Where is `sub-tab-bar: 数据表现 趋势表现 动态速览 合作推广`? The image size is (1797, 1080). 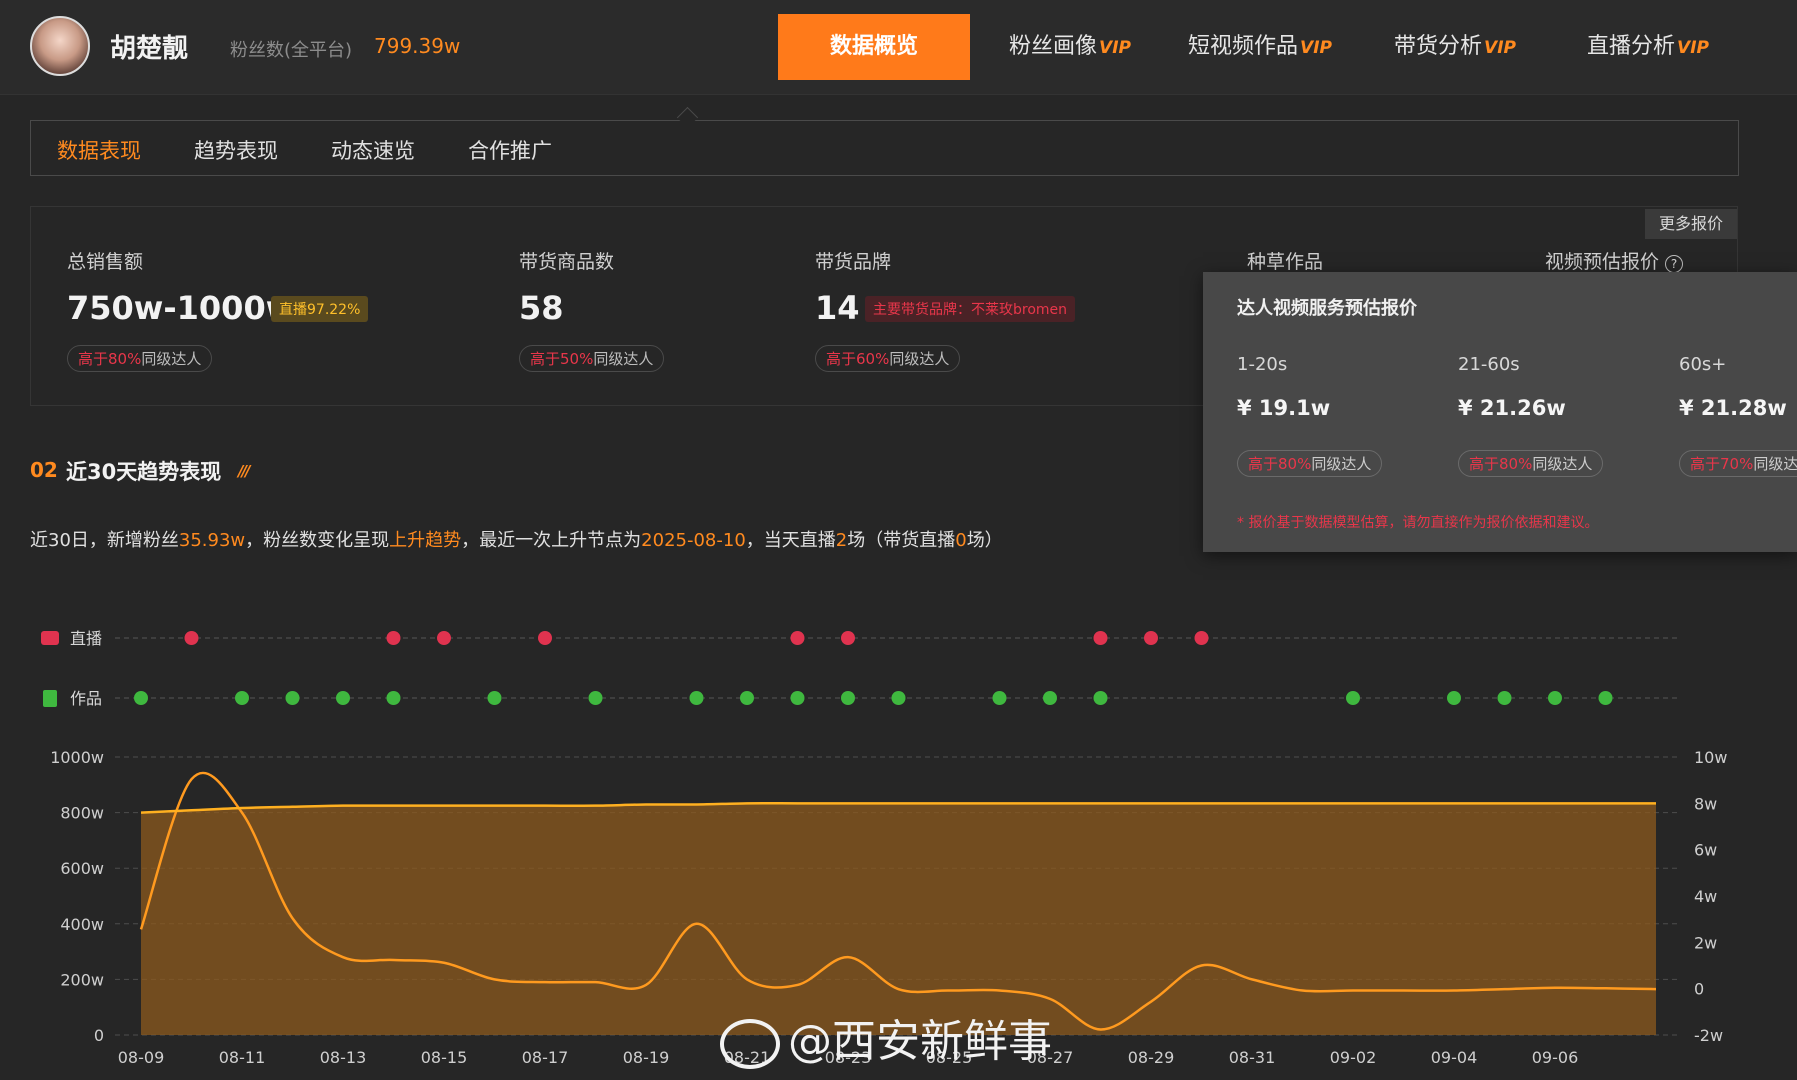
sub-tab-bar: 数据表现 趋势表现 动态速览 合作推广 is located at coordinates (884, 148).